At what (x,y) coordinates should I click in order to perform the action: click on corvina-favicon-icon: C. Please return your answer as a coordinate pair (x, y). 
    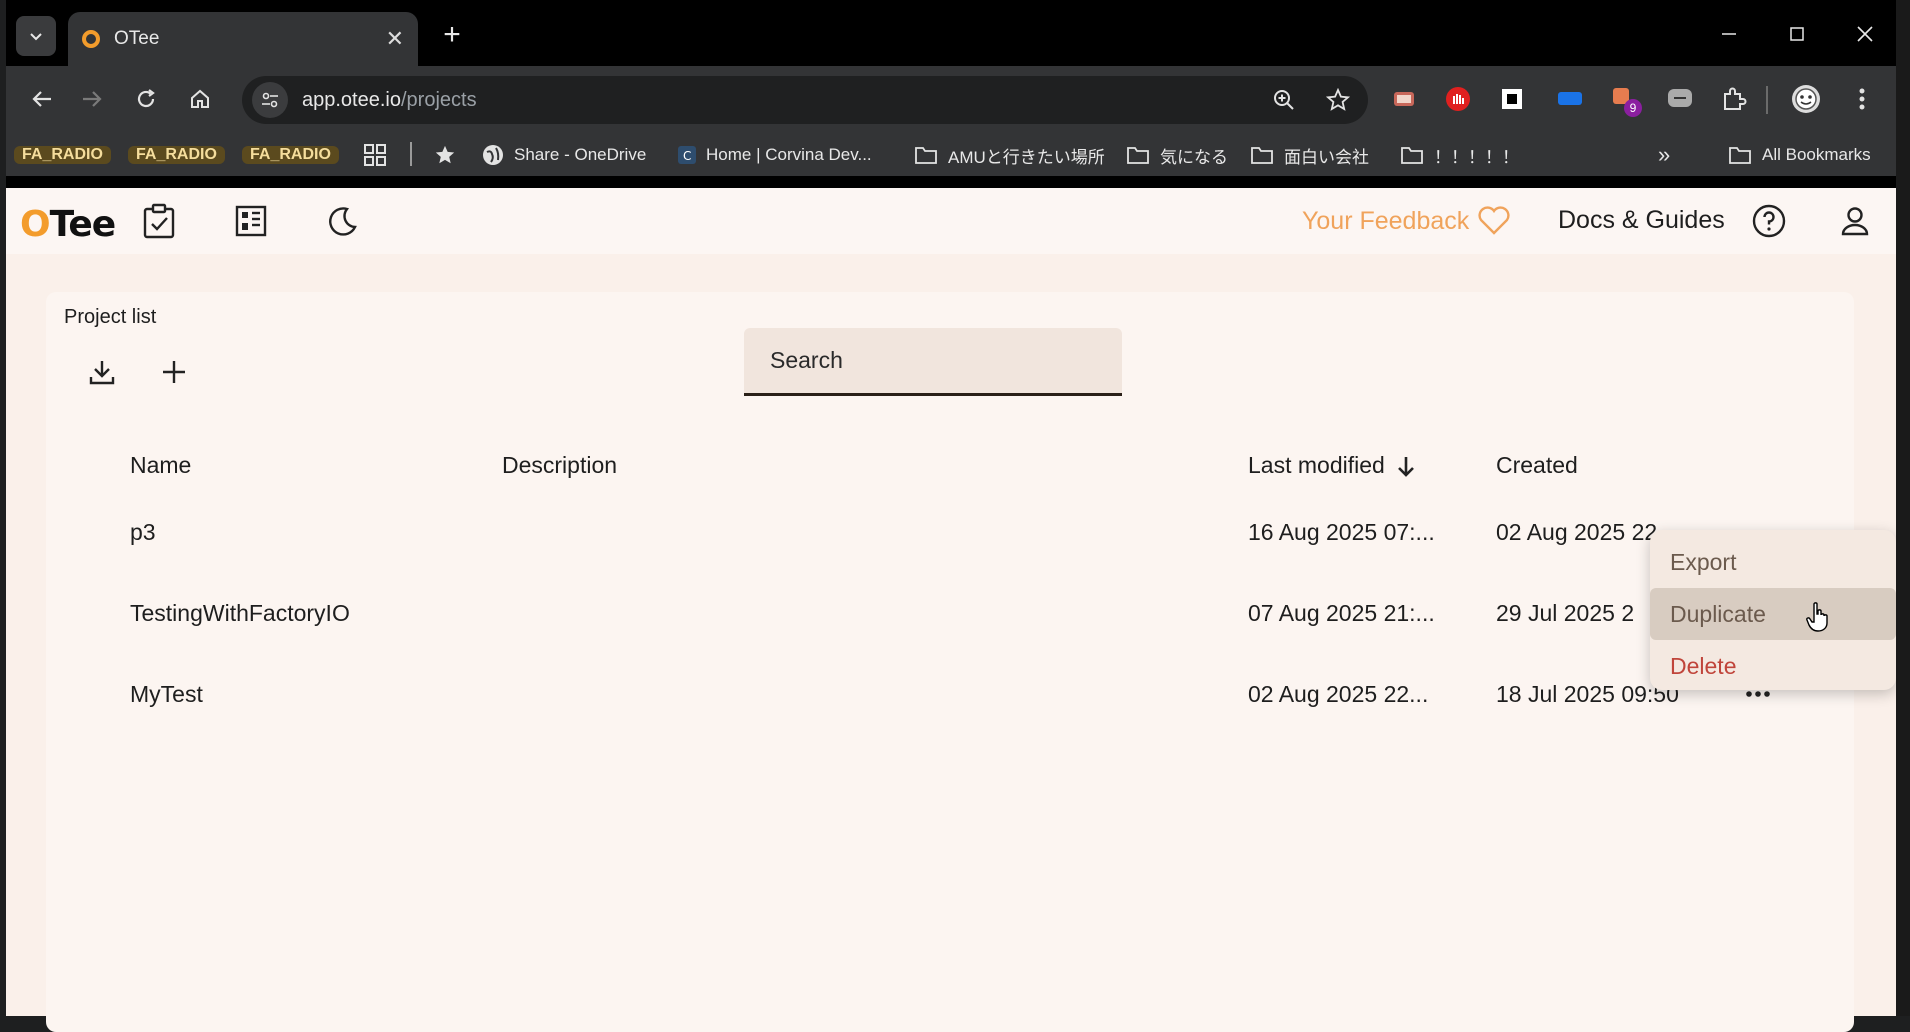
    Looking at the image, I should click on (687, 155).